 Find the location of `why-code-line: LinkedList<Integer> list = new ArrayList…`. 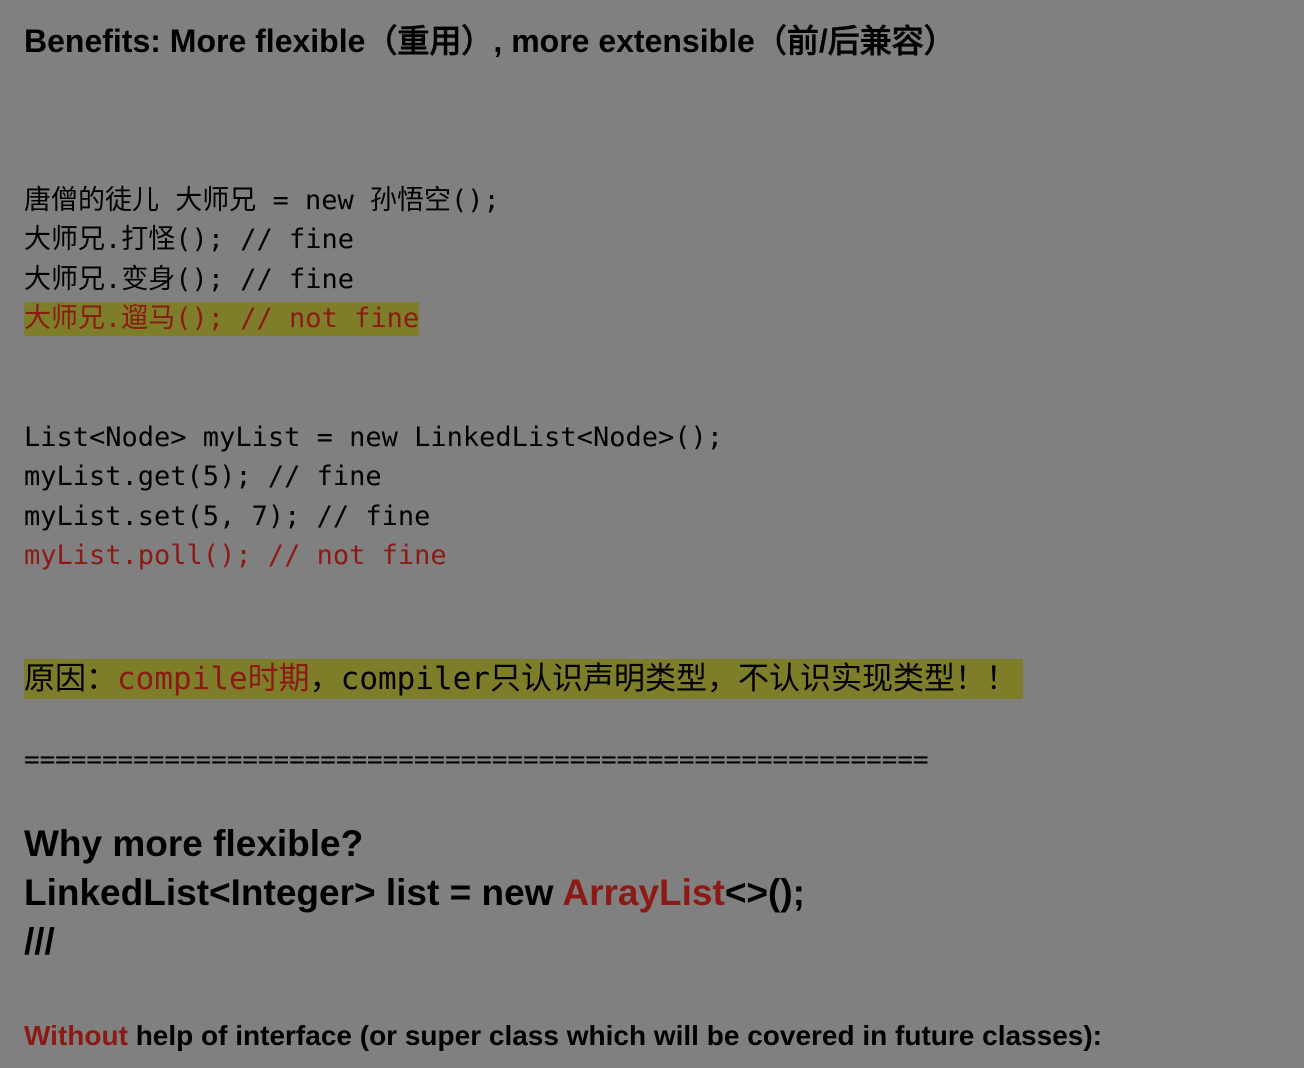

why-code-line: LinkedList<Integer> list = new ArrayList… is located at coordinates (414, 893).